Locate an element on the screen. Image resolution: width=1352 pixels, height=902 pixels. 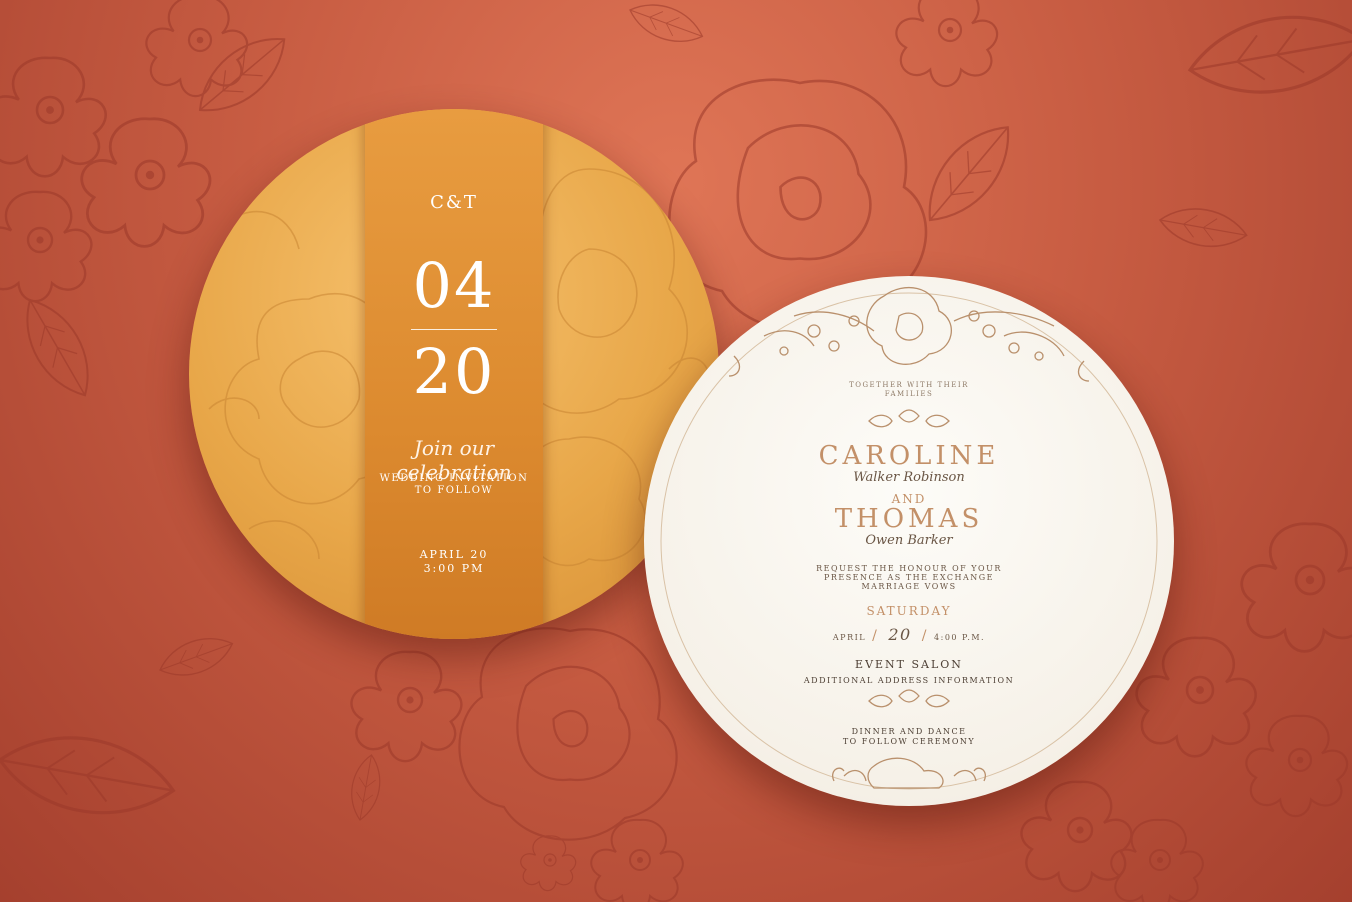
date-divider is located at coordinates (454, 329).